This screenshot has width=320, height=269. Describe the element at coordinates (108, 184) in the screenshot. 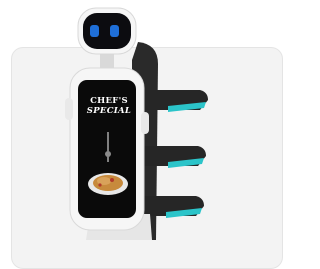

I see `pasta-dish-icon` at that location.